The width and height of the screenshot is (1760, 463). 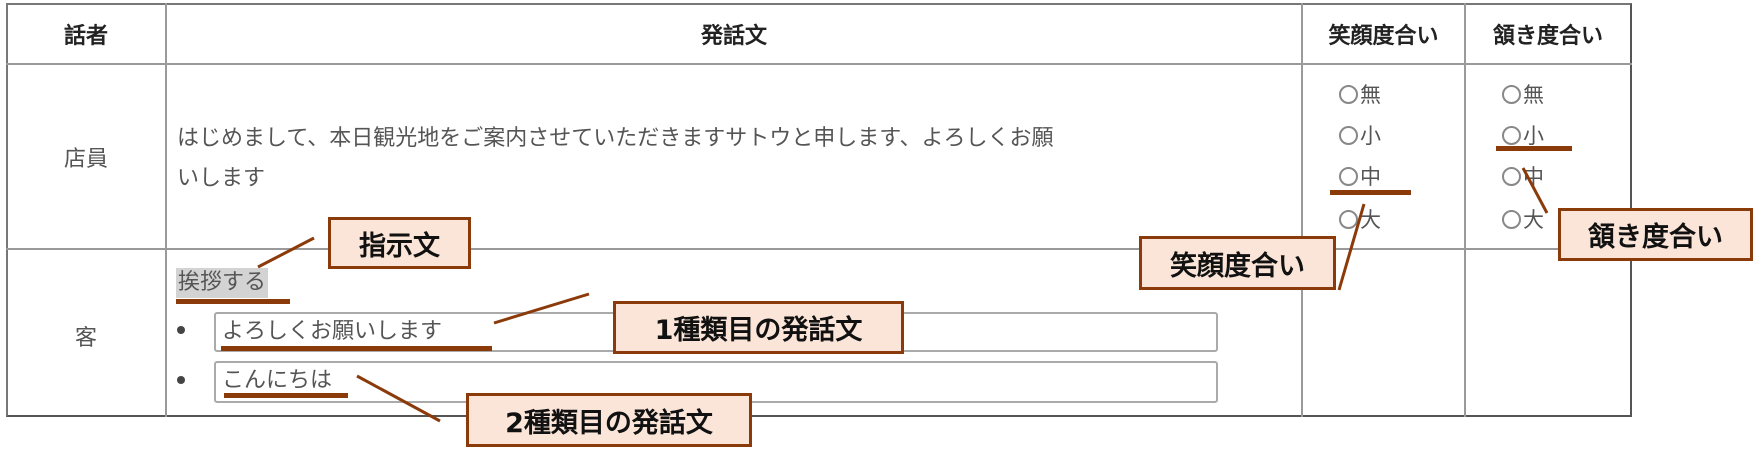 I want to click on callout-first-utterance: 1種類目の発話文, so click(x=758, y=327).